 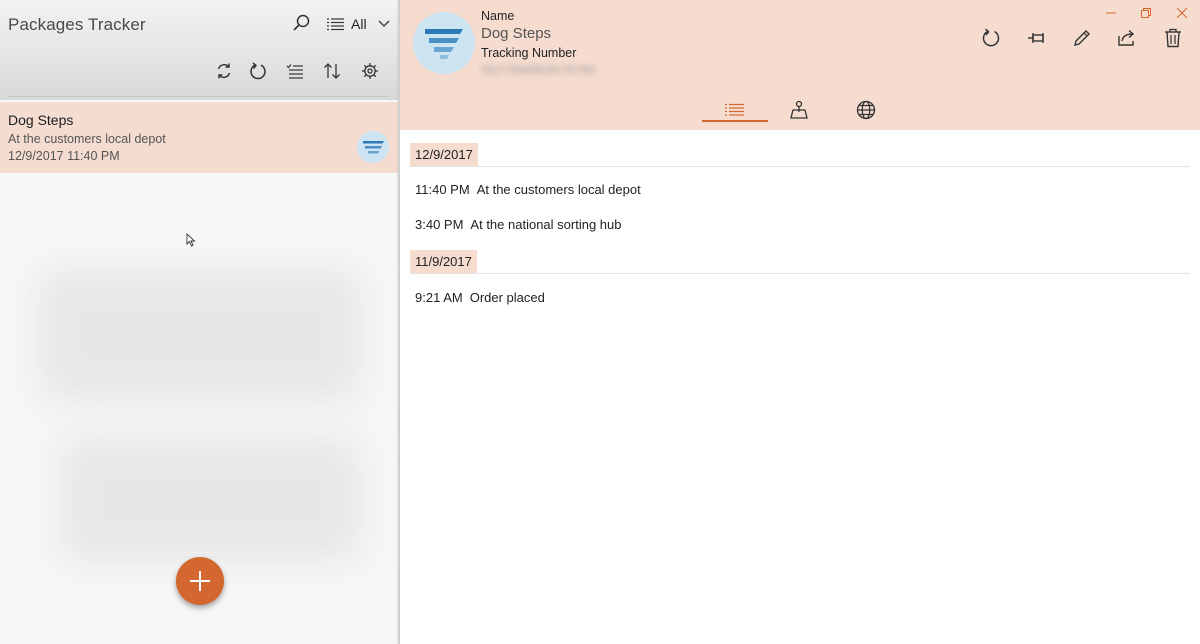 I want to click on select-mode-button, so click(x=295, y=71).